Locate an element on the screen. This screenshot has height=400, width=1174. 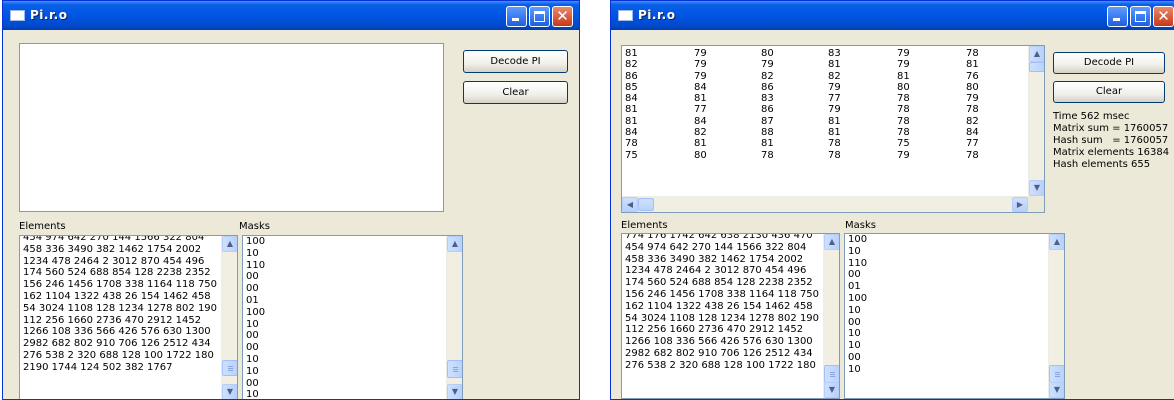
matrix-cell: 78 is located at coordinates (903, 110).